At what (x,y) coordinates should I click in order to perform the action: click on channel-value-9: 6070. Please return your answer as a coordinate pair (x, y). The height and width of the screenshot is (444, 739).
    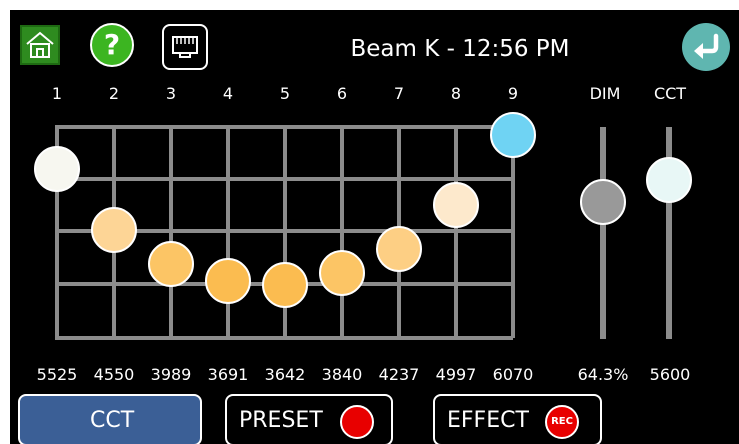
    Looking at the image, I should click on (513, 374).